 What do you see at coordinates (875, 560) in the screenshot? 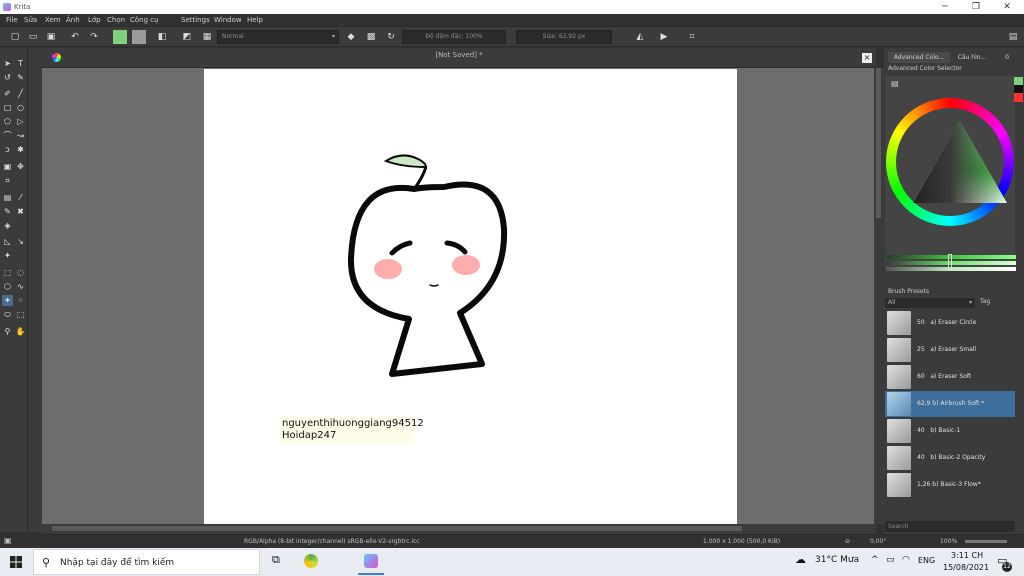
I see `tray-chevron-icon: ^` at bounding box center [875, 560].